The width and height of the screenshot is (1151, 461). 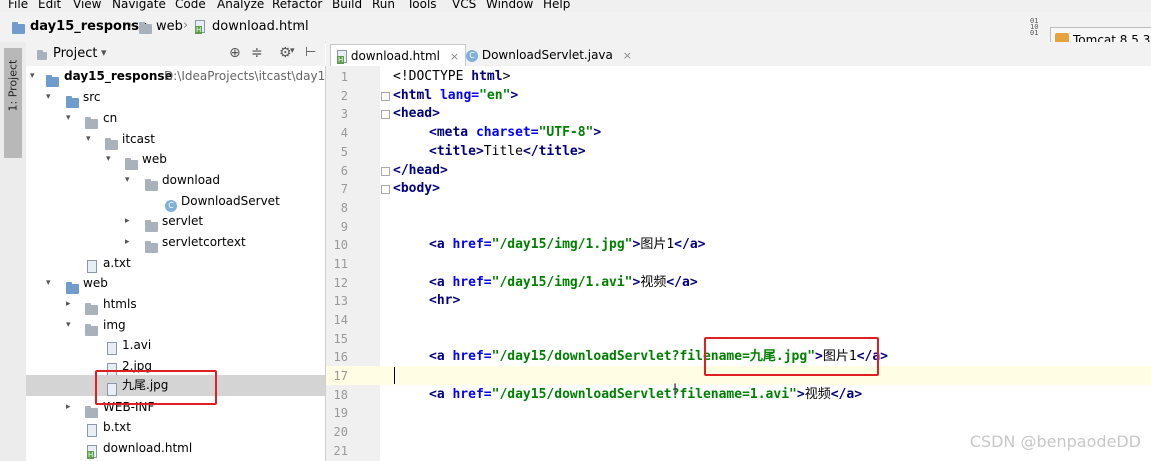 What do you see at coordinates (422, 6) in the screenshot?
I see `menu-tools: Tools` at bounding box center [422, 6].